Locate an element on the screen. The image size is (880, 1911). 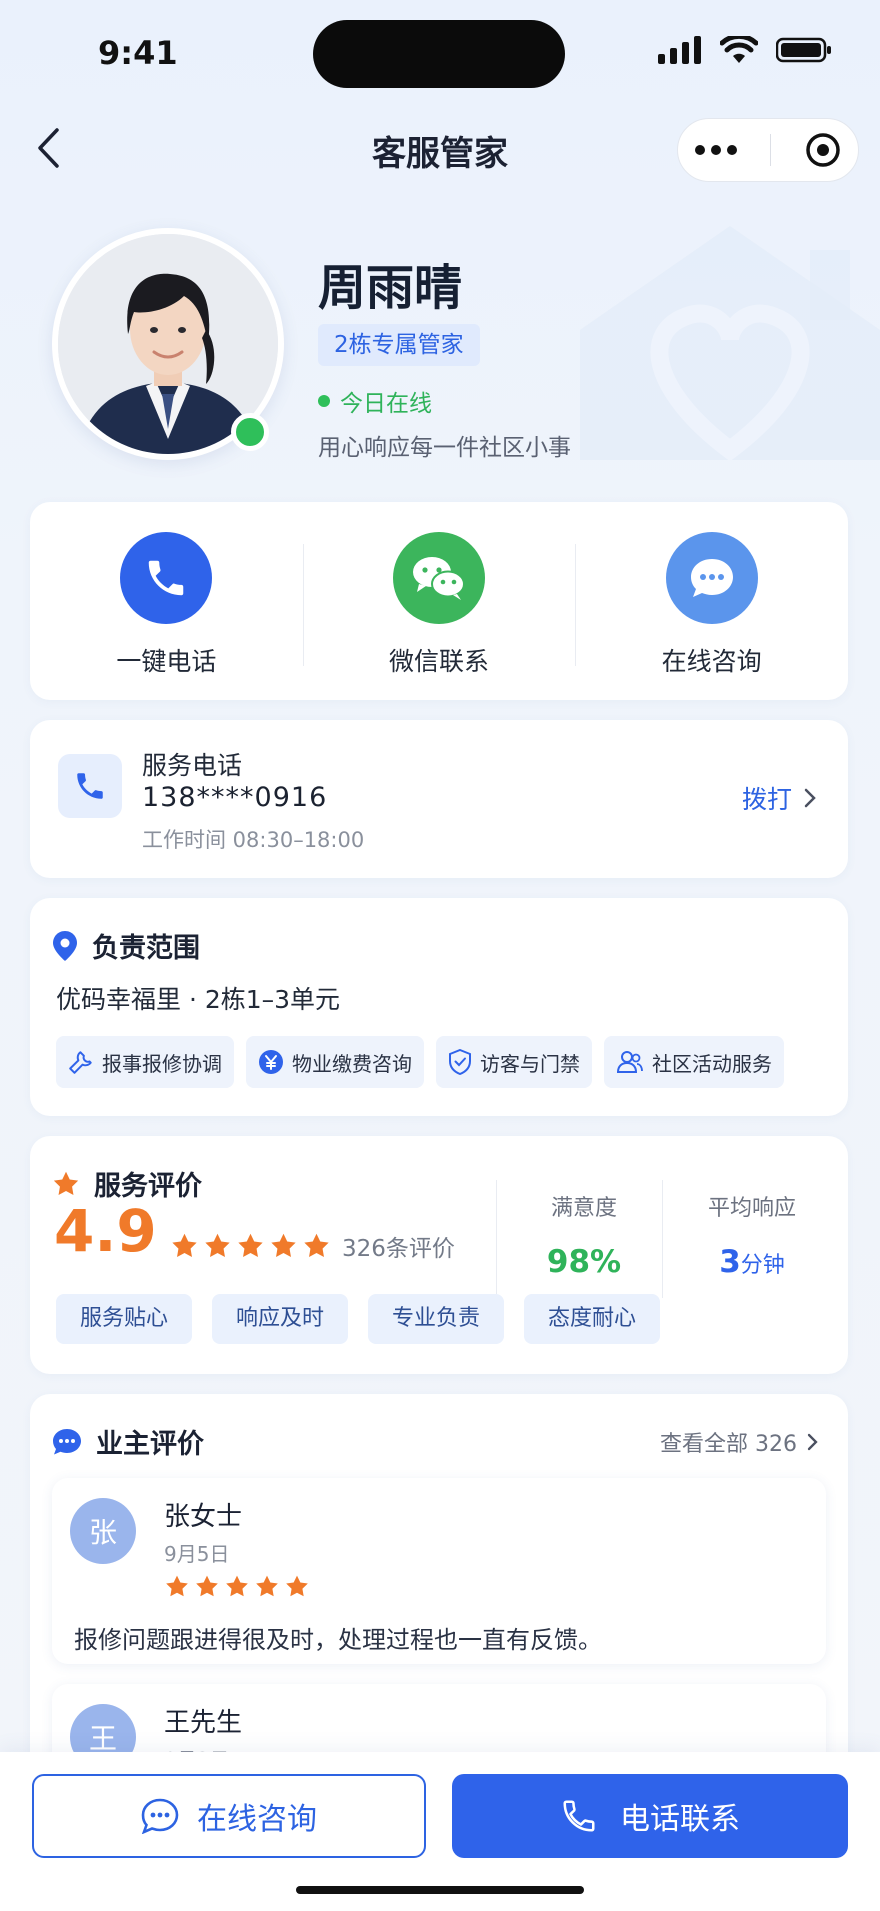
manager-name: 周雨晴 is located at coordinates (390, 288).